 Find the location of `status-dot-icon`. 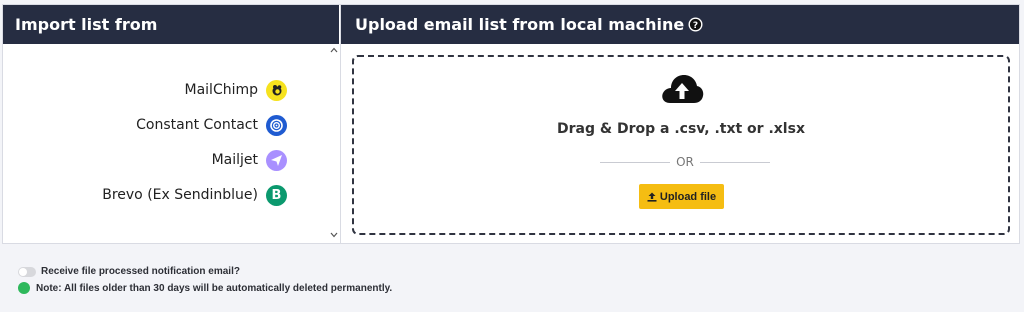

status-dot-icon is located at coordinates (24, 288).